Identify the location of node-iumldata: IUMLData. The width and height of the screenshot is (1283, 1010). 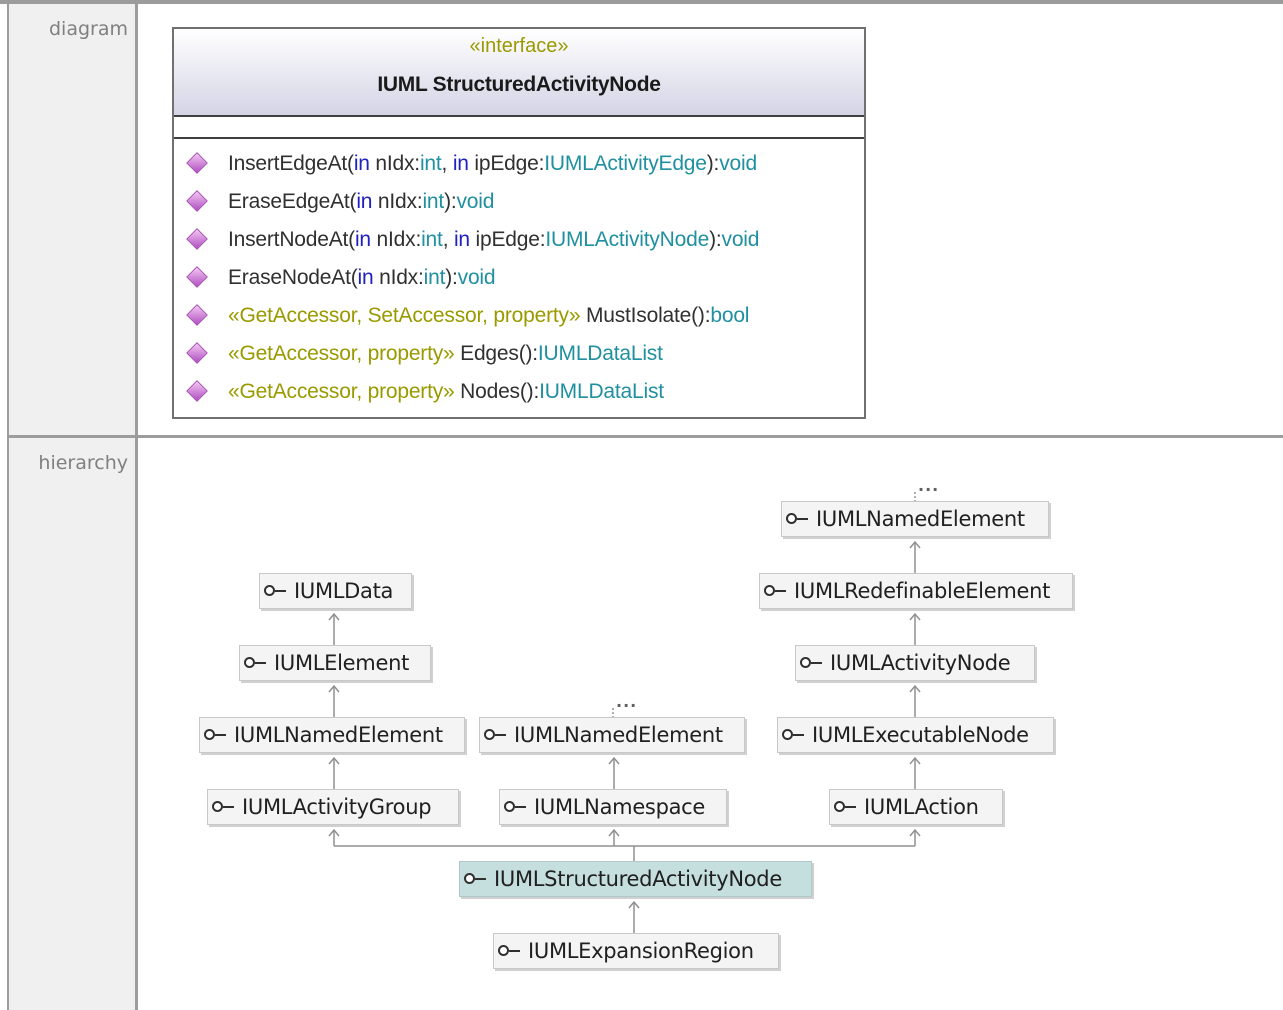
(335, 591).